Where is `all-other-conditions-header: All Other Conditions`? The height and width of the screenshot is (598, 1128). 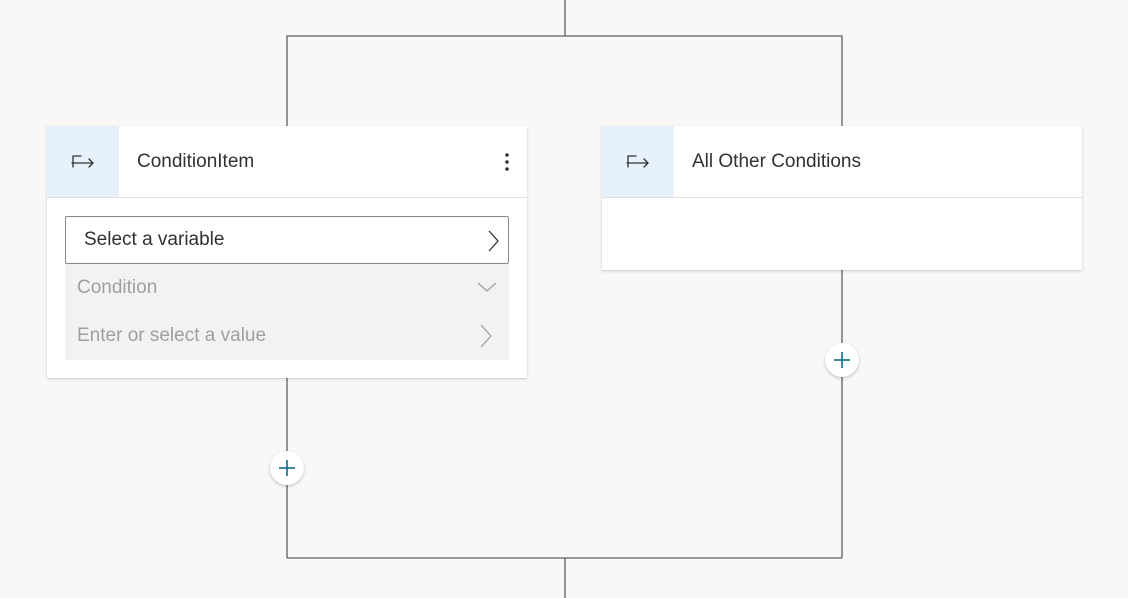
all-other-conditions-header: All Other Conditions is located at coordinates (842, 162).